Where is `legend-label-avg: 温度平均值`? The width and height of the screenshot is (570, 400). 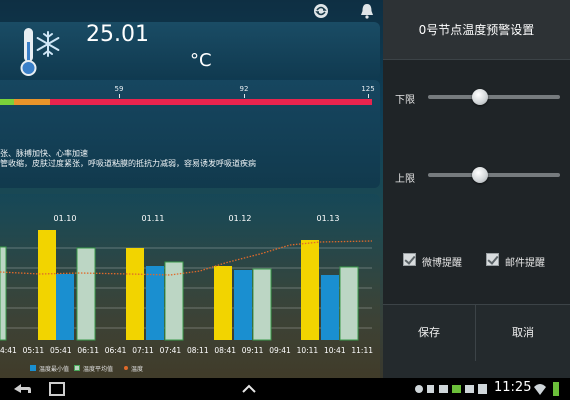
legend-label-avg: 温度平均值 is located at coordinates (98, 369).